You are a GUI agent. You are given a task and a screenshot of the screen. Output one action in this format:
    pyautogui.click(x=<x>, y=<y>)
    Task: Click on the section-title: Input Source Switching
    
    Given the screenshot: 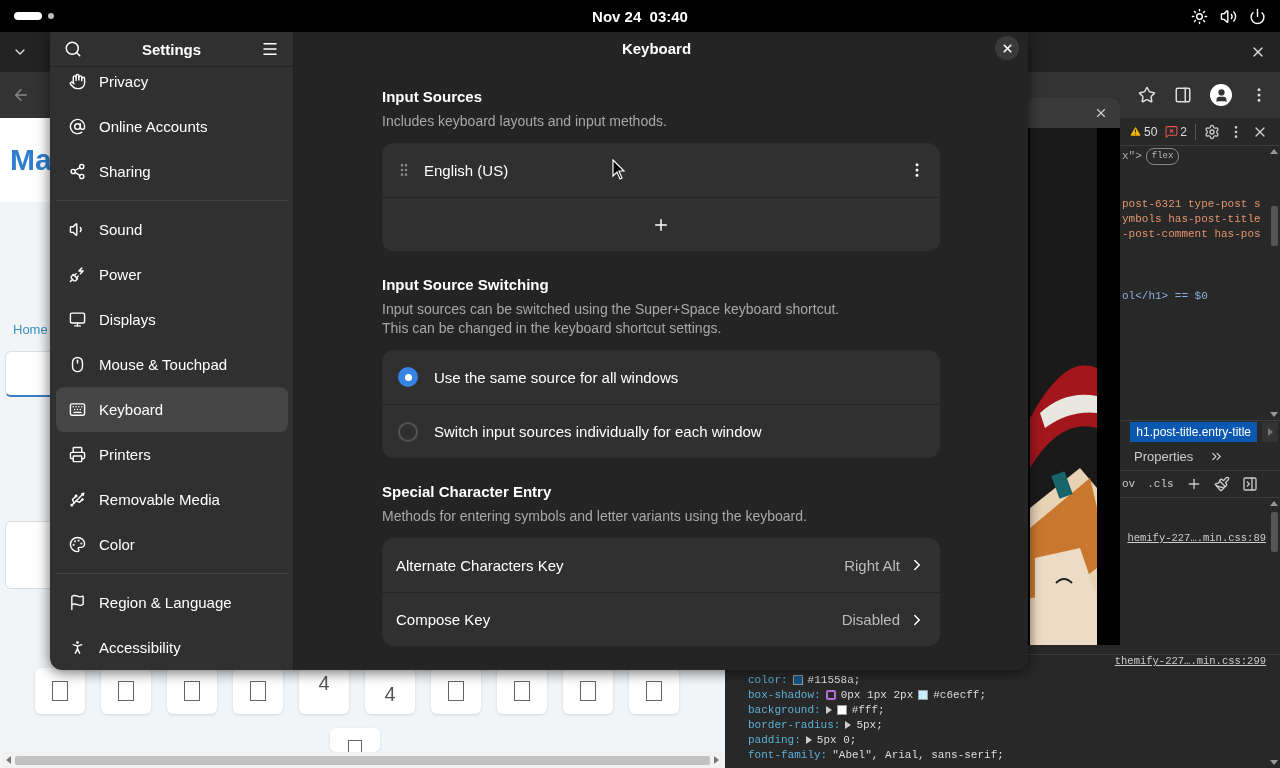 What is the action you would take?
    pyautogui.click(x=466, y=285)
    